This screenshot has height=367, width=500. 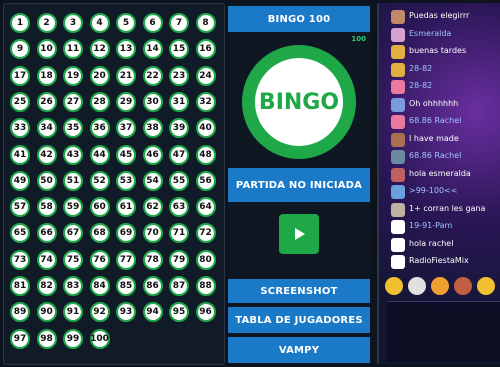 I want to click on chat-text: hola esmeralda, so click(x=440, y=173).